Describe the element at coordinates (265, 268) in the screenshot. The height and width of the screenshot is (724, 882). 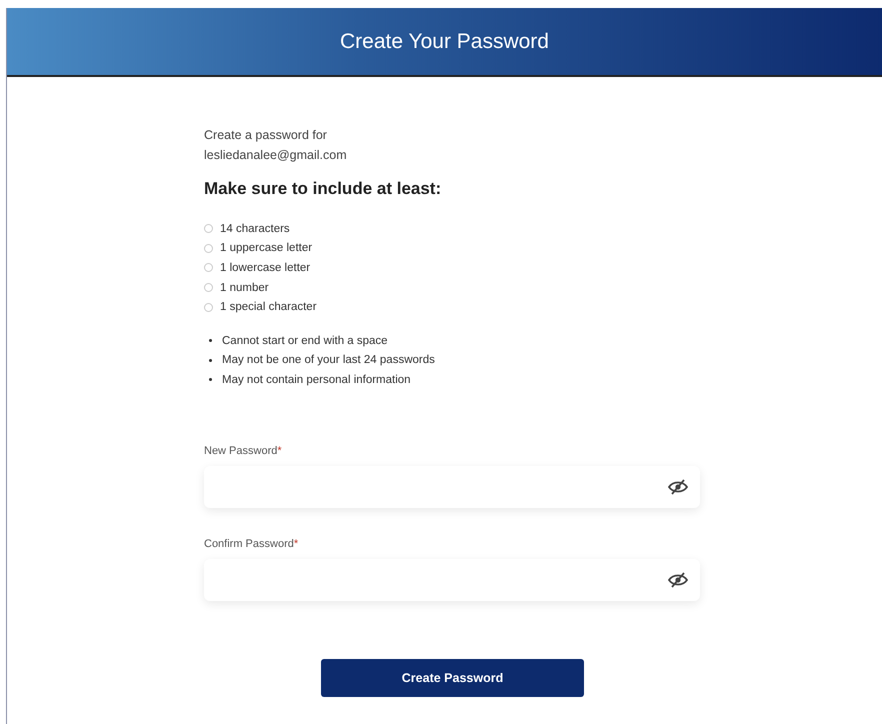
I see `requirement-text: 1 lowercase letter` at that location.